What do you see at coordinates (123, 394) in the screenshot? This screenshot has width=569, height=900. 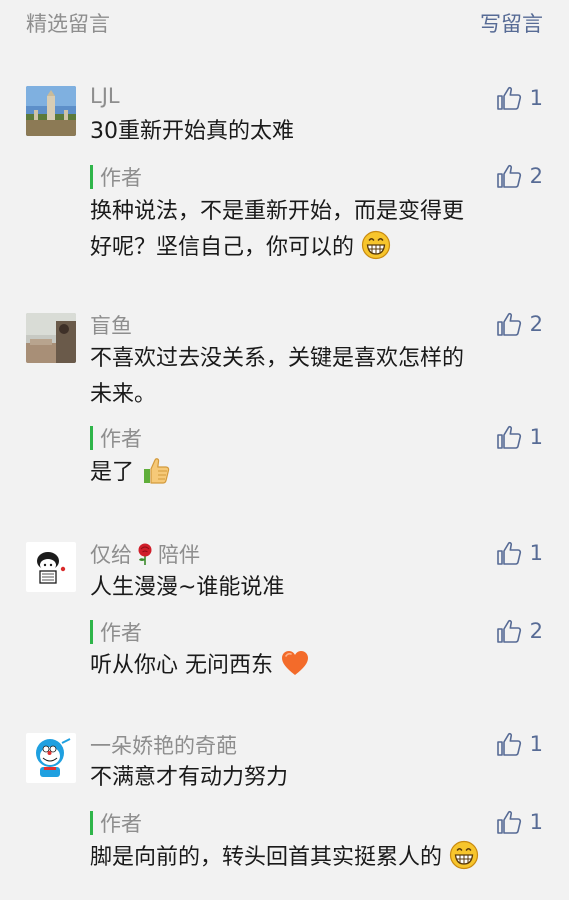 I see `comment-line-2: 未来。` at bounding box center [123, 394].